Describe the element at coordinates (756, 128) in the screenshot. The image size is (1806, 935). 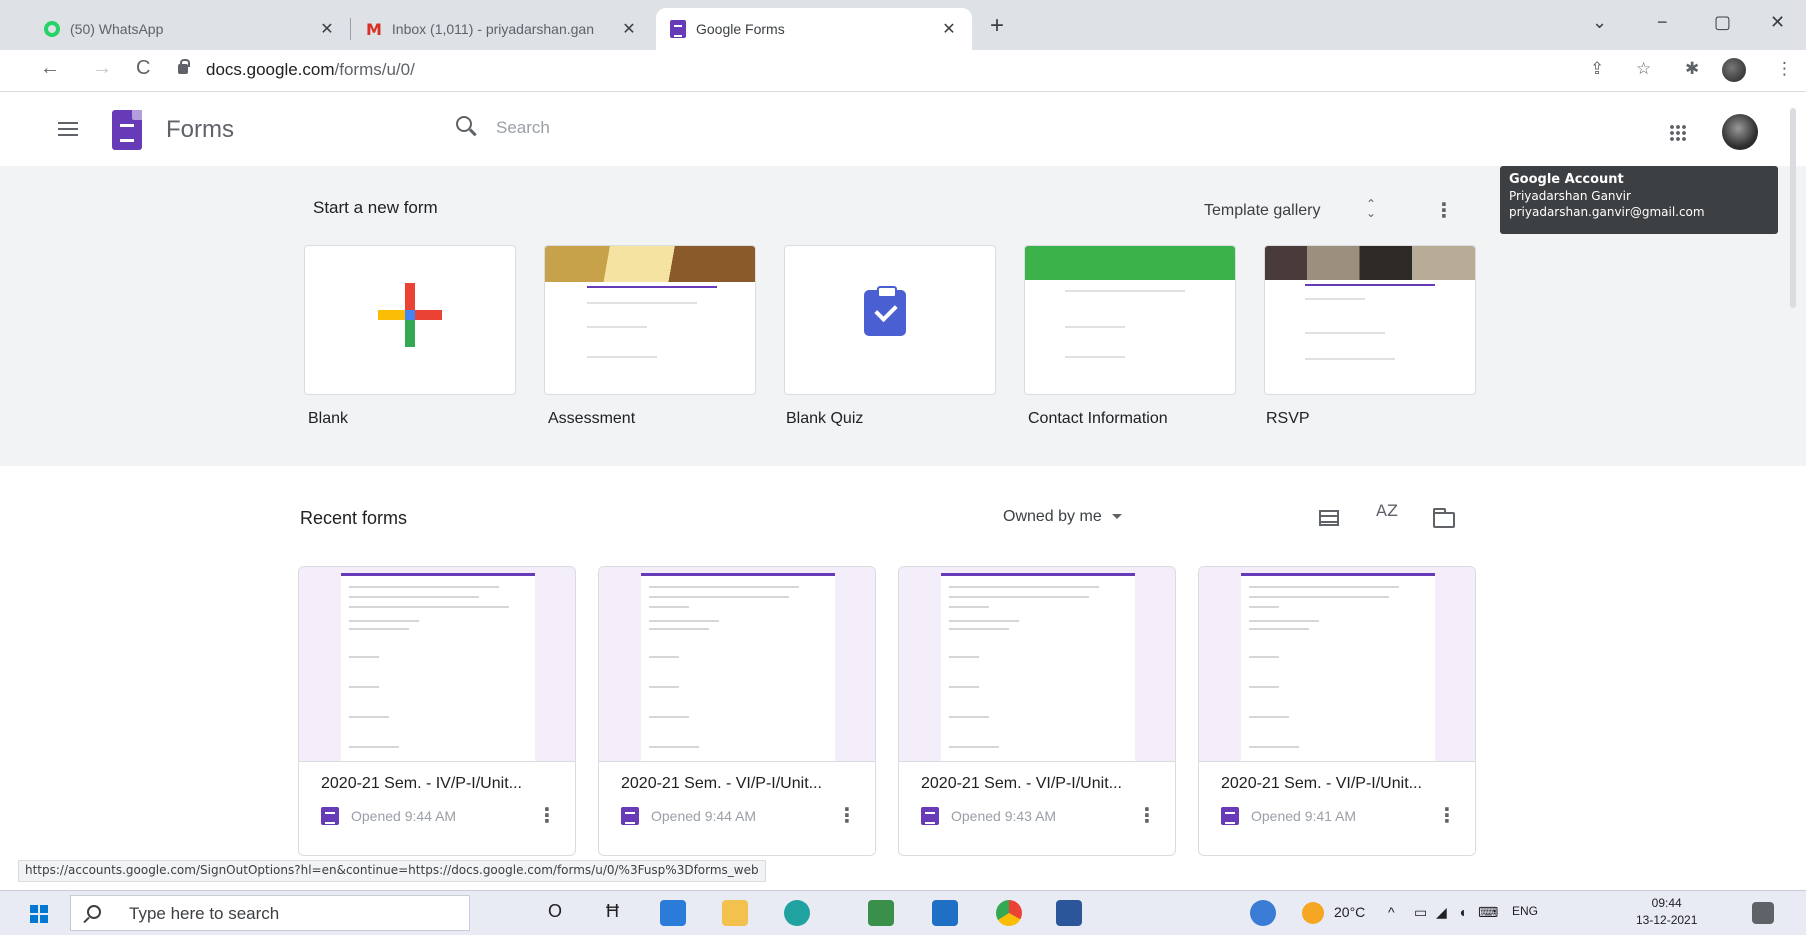
I see `search-input` at that location.